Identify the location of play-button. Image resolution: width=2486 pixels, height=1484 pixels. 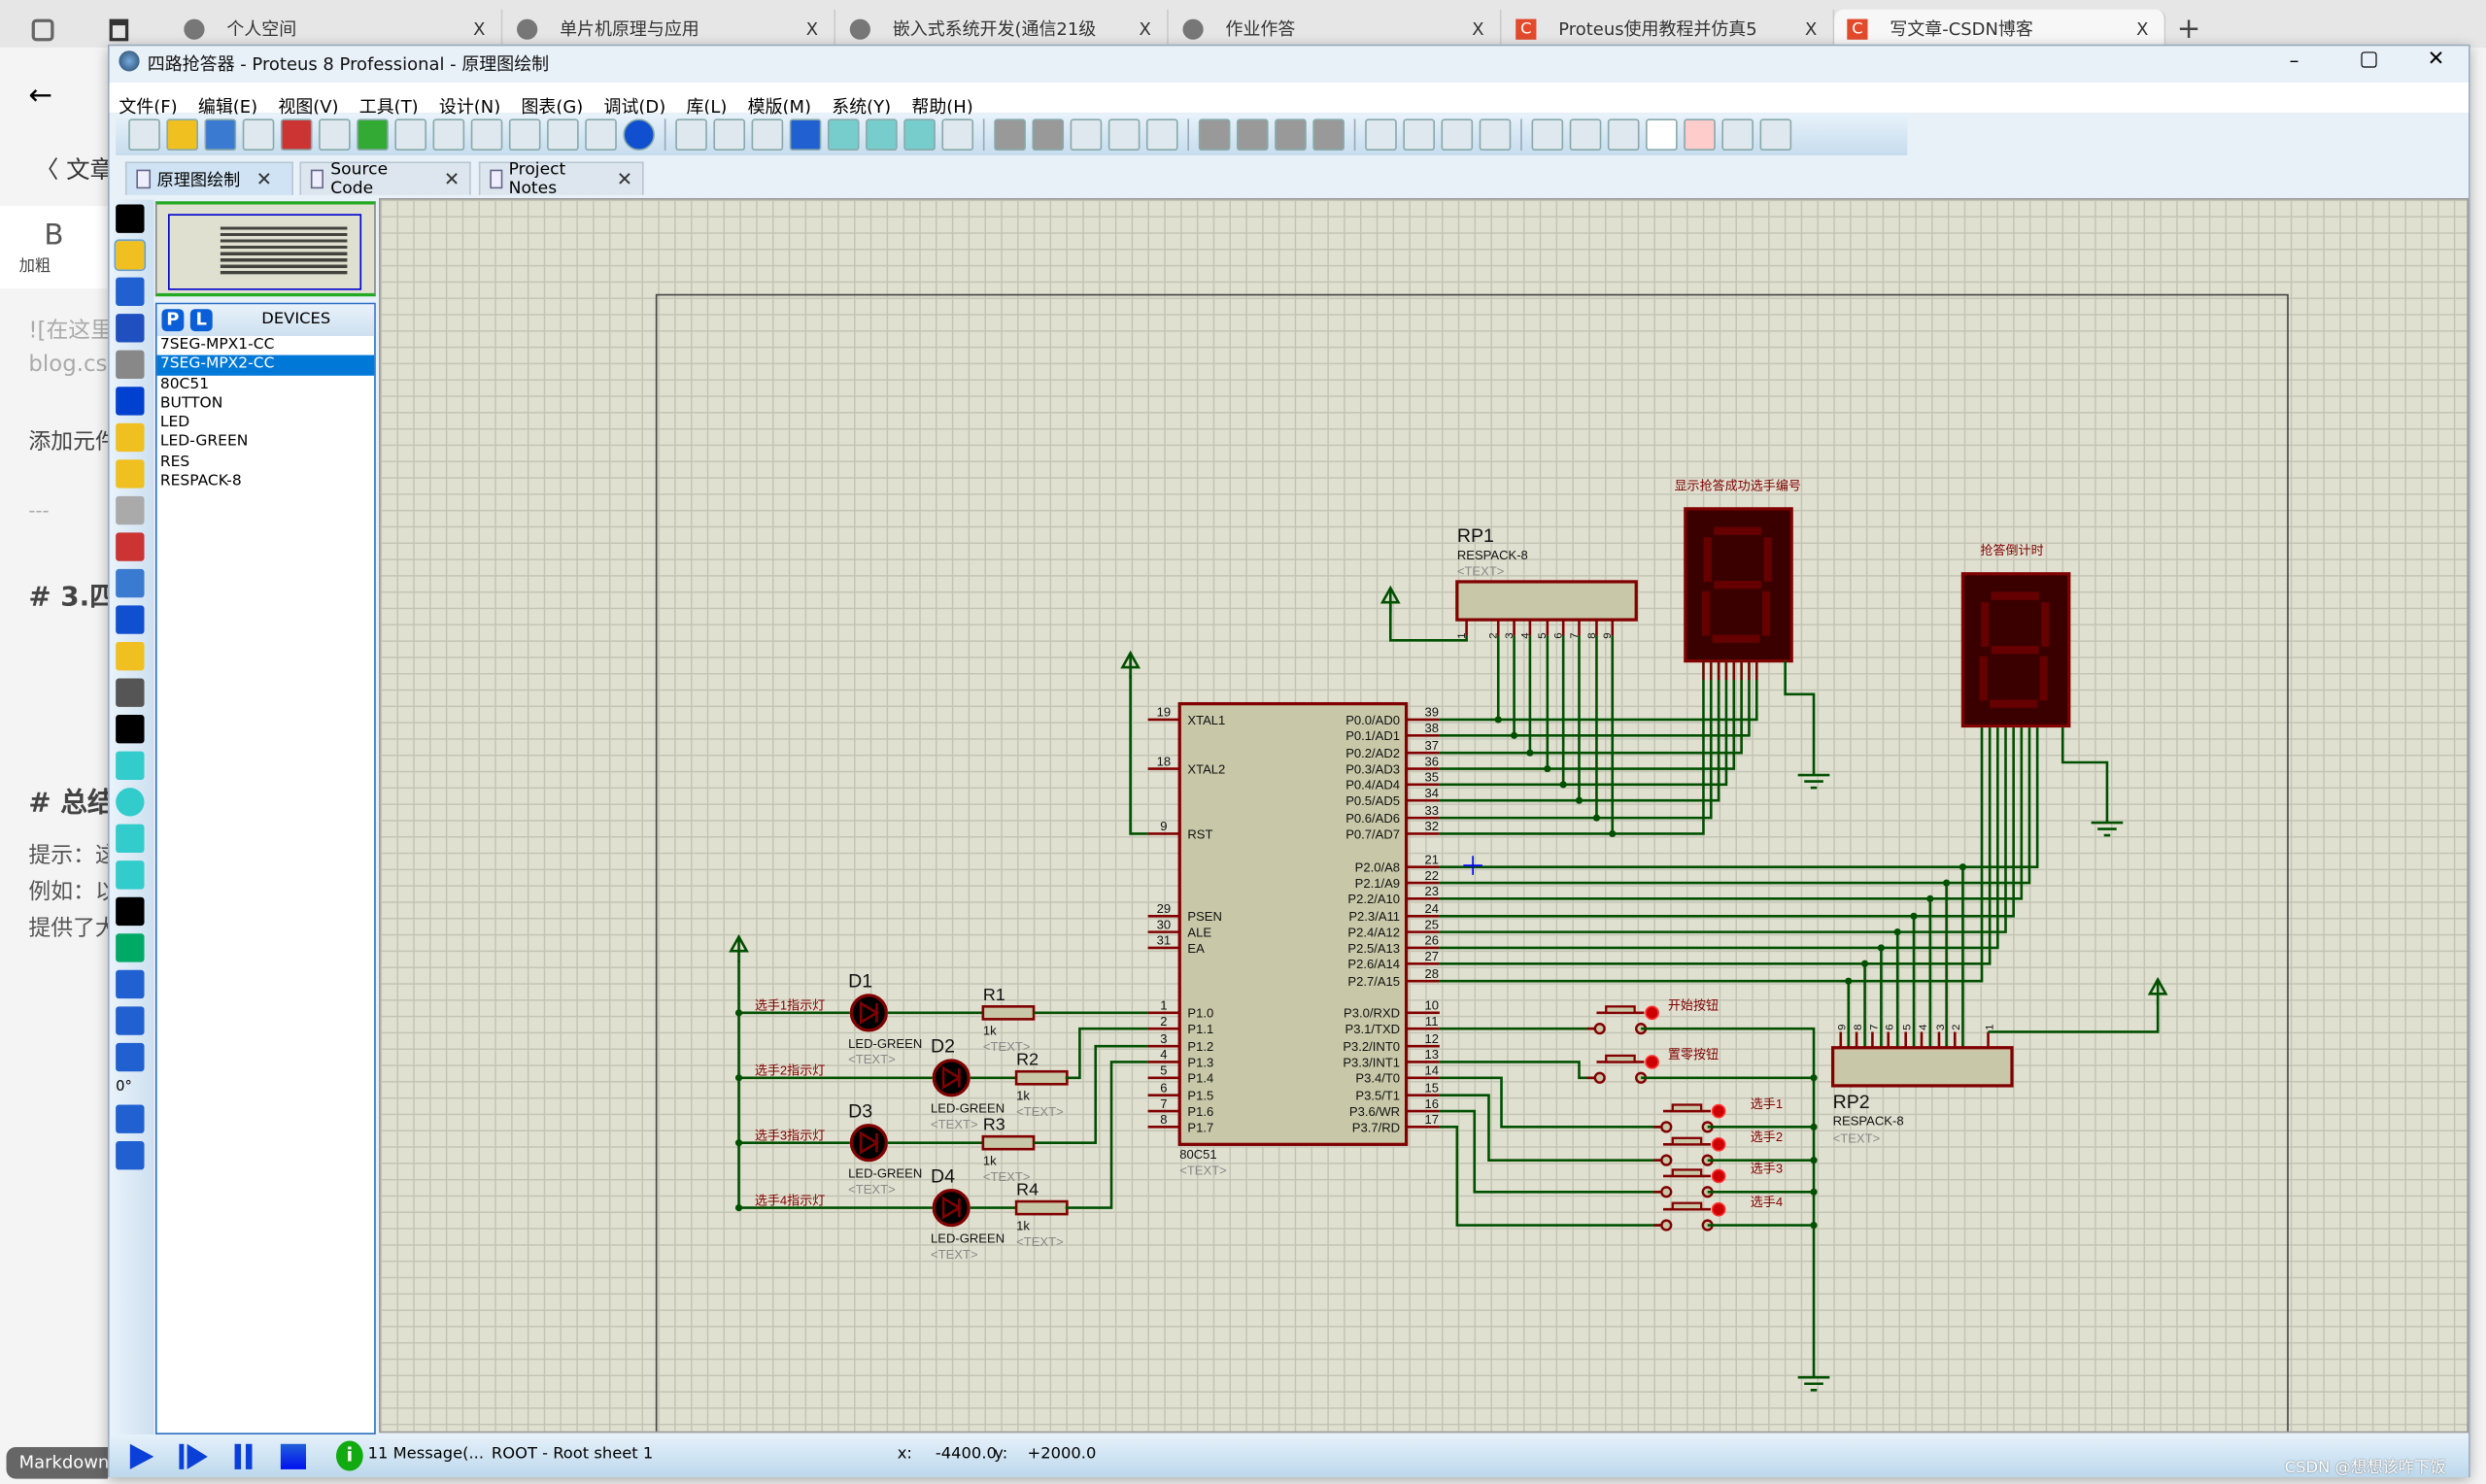
(141, 1456).